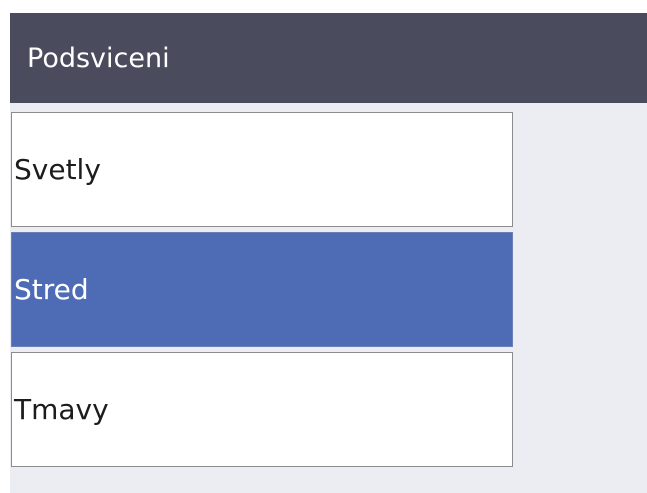  I want to click on page-title: Podsviceni, so click(98, 58).